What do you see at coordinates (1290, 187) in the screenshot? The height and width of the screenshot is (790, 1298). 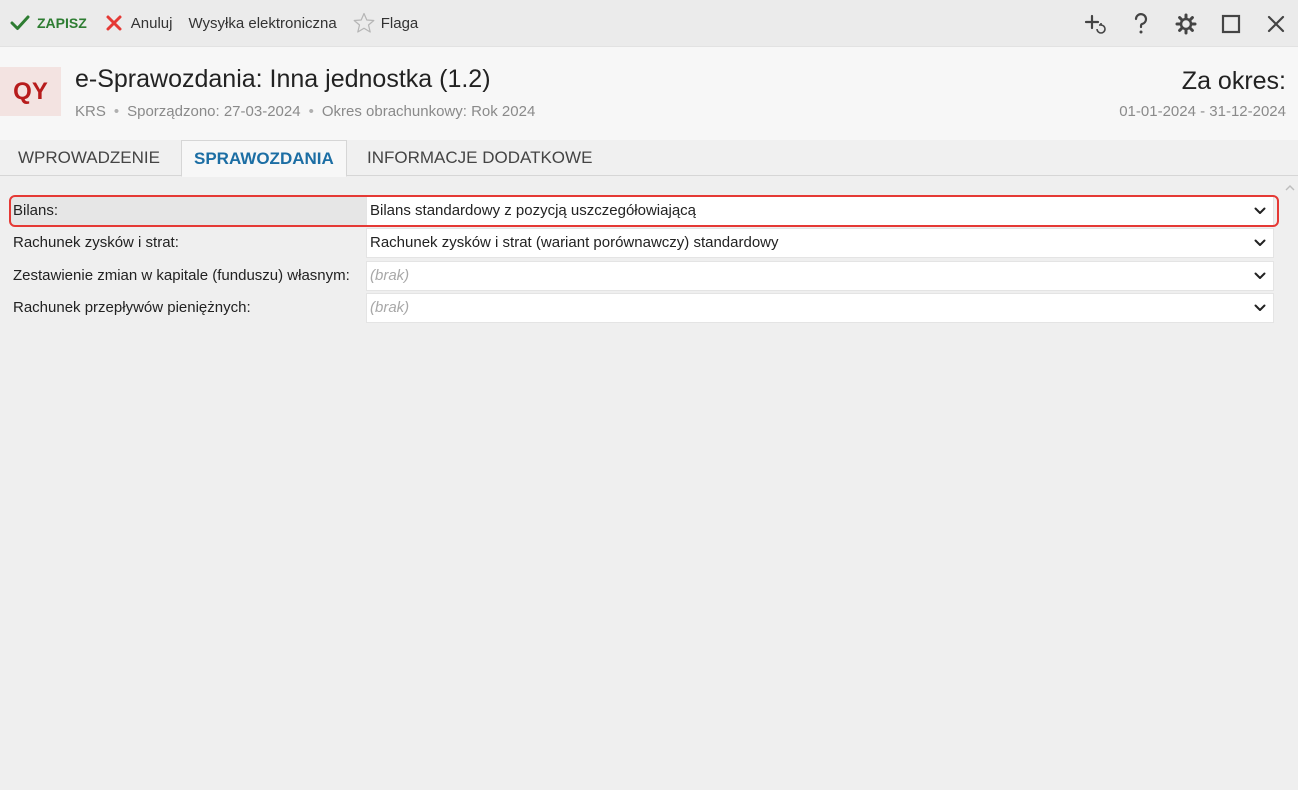 I see `scroll-up-icon` at bounding box center [1290, 187].